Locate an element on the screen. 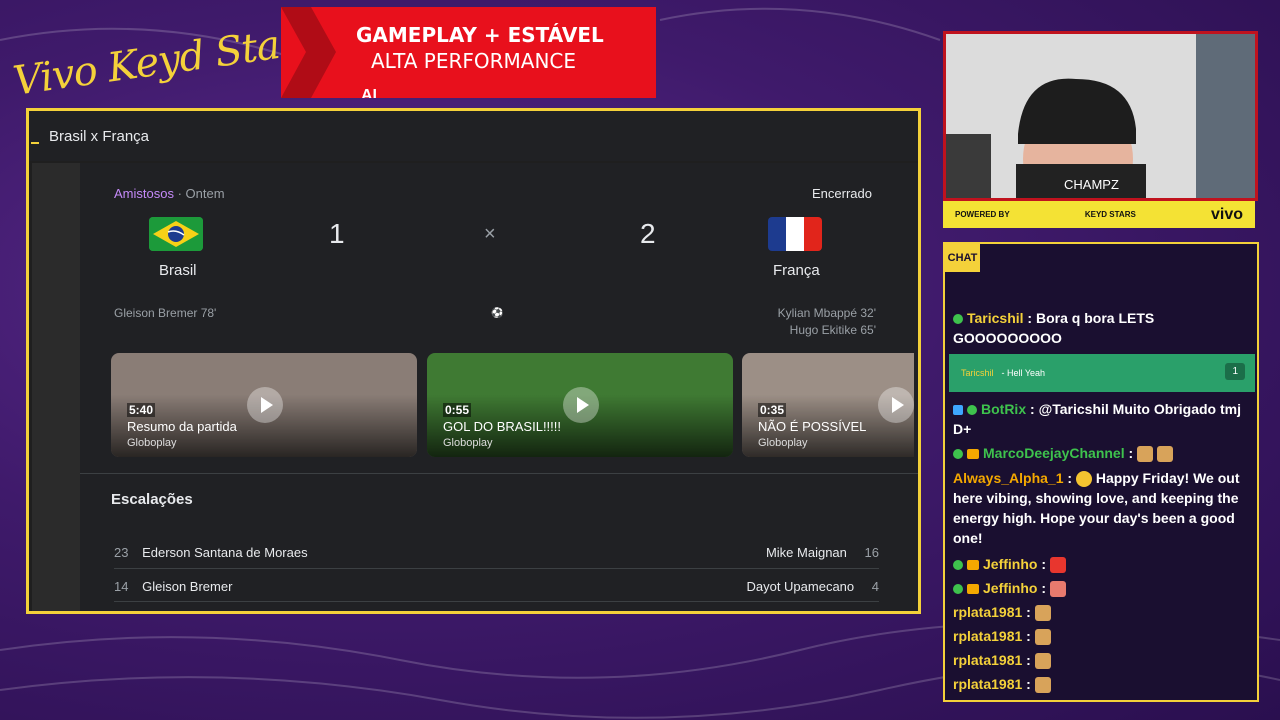  france-flag-icon is located at coordinates (795, 234).